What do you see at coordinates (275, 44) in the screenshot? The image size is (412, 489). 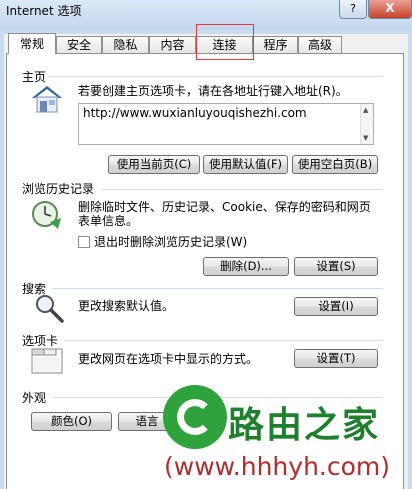 I see `tab-programs: 程序` at bounding box center [275, 44].